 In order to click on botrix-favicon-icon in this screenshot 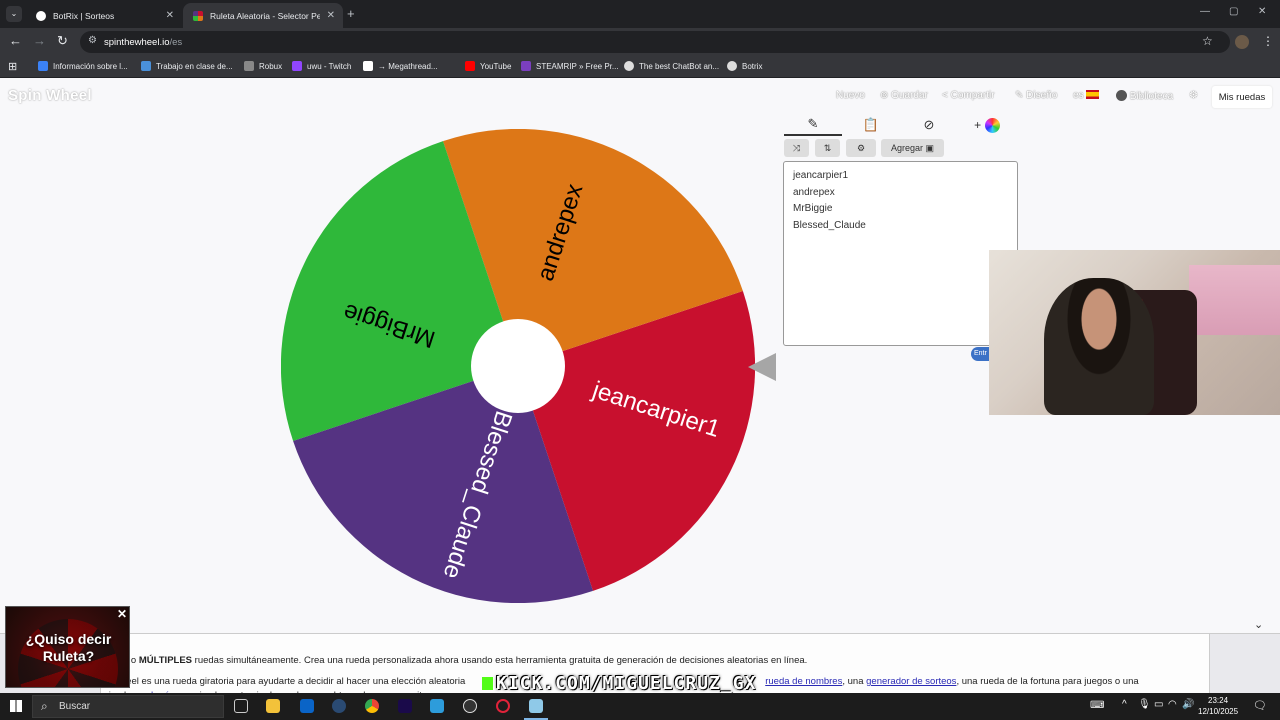, I will do `click(41, 15)`.